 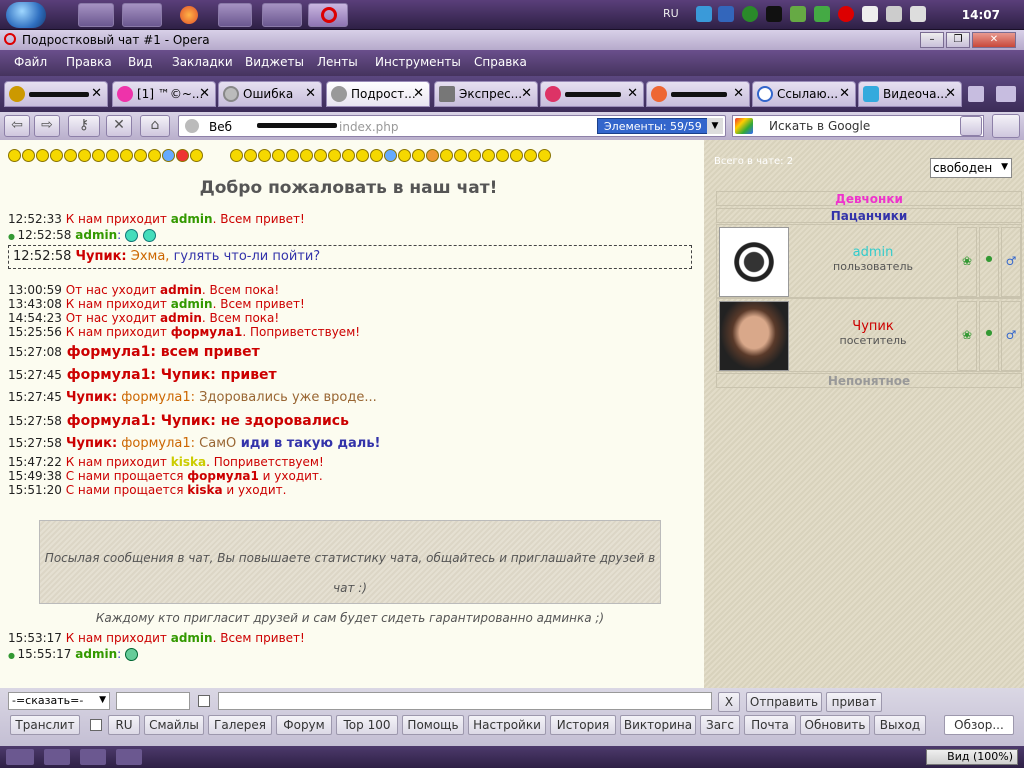 What do you see at coordinates (976, 94) in the screenshot?
I see `tab-menu-icon` at bounding box center [976, 94].